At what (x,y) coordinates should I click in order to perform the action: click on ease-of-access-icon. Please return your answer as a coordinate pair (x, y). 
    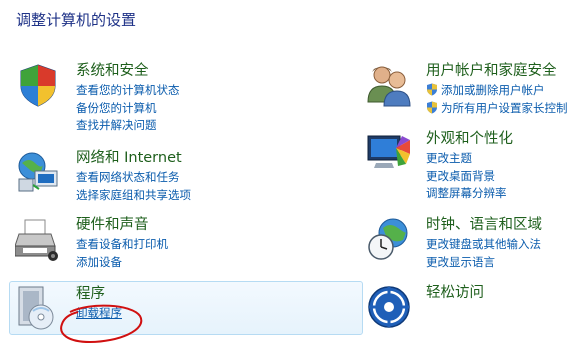
    Looking at the image, I should click on (389, 307).